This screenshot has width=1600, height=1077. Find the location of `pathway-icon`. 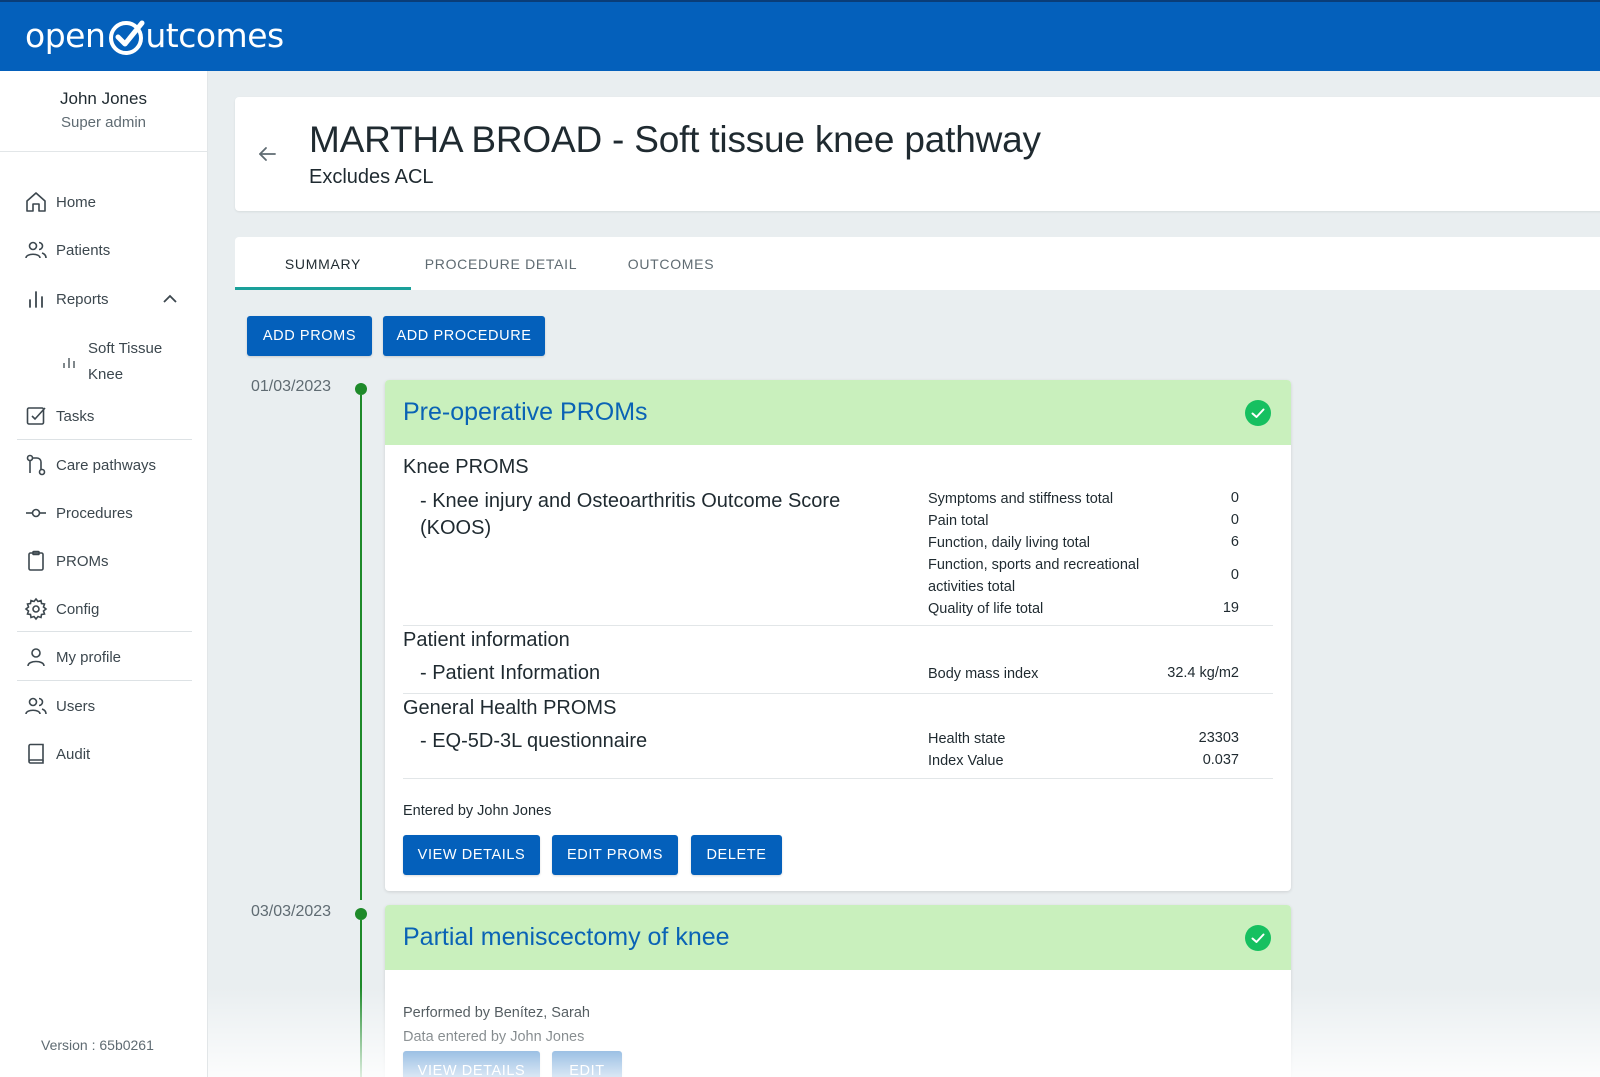

pathway-icon is located at coordinates (36, 465).